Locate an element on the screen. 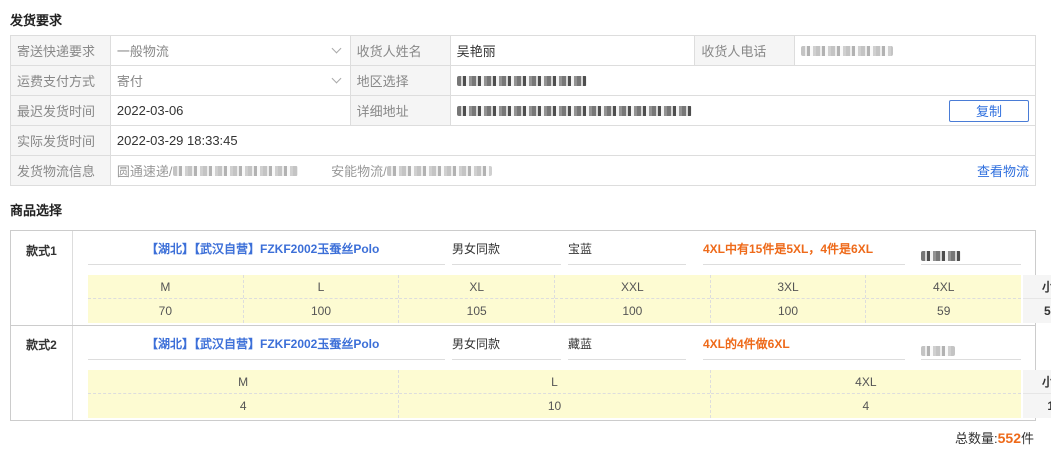 The width and height of the screenshot is (1051, 457). size-column: 4XL 59 is located at coordinates (944, 299).